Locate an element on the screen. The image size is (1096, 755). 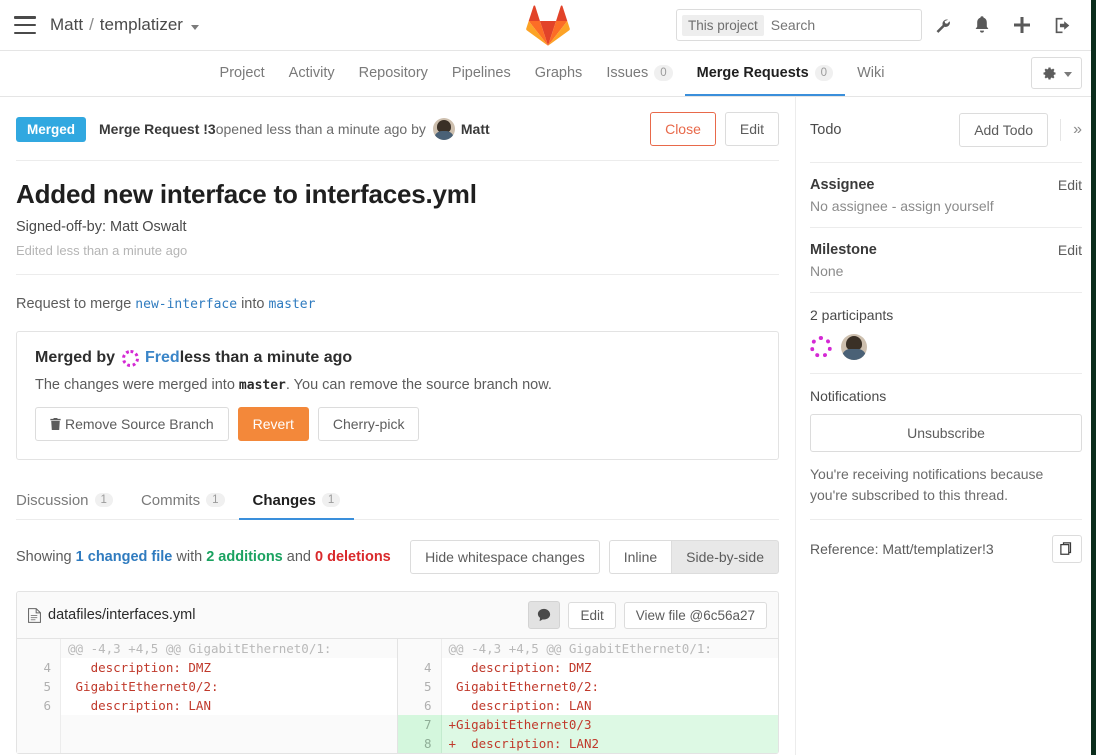
remove-source-branch-button: Remove Source Branch is located at coordinates (132, 424).